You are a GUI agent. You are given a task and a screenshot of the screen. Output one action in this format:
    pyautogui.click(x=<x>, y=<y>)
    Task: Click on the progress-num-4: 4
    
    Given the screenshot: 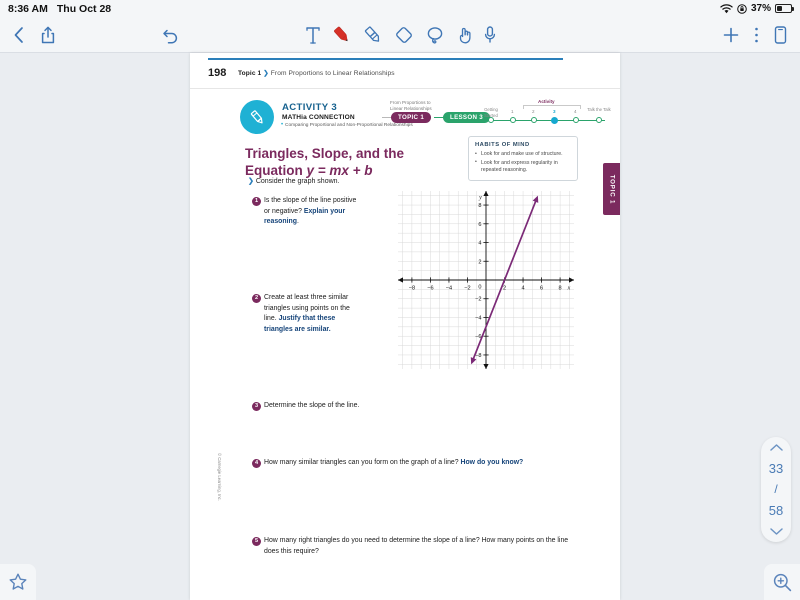 What is the action you would take?
    pyautogui.click(x=575, y=111)
    